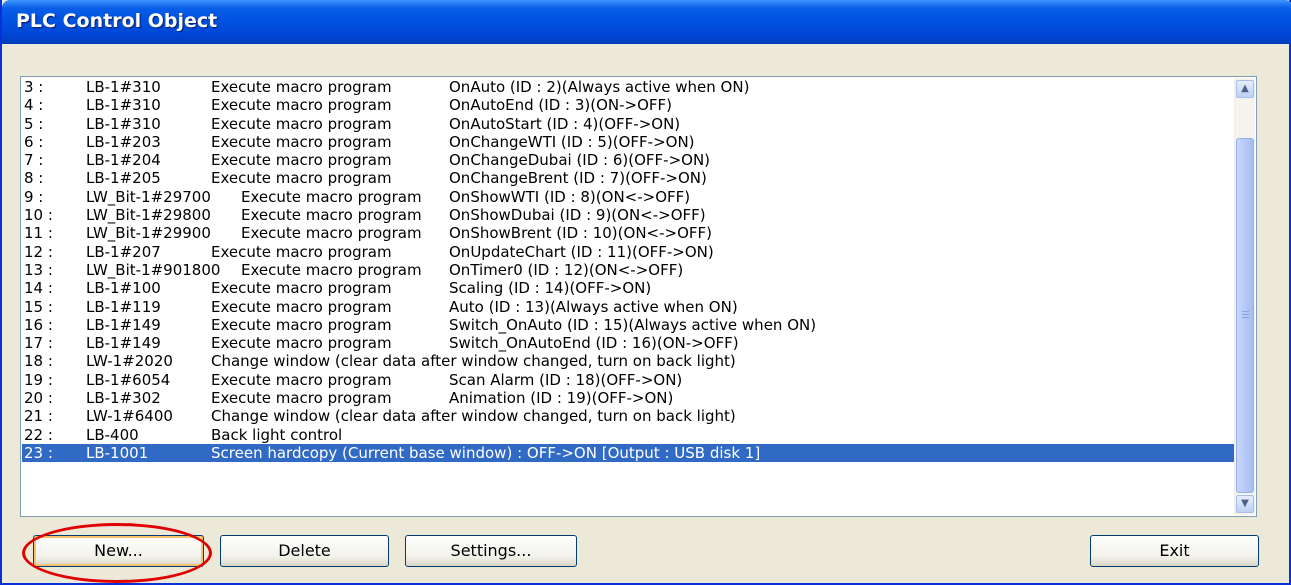 The width and height of the screenshot is (1291, 585). What do you see at coordinates (117, 21) in the screenshot?
I see `window-title: PLC Control Object` at bounding box center [117, 21].